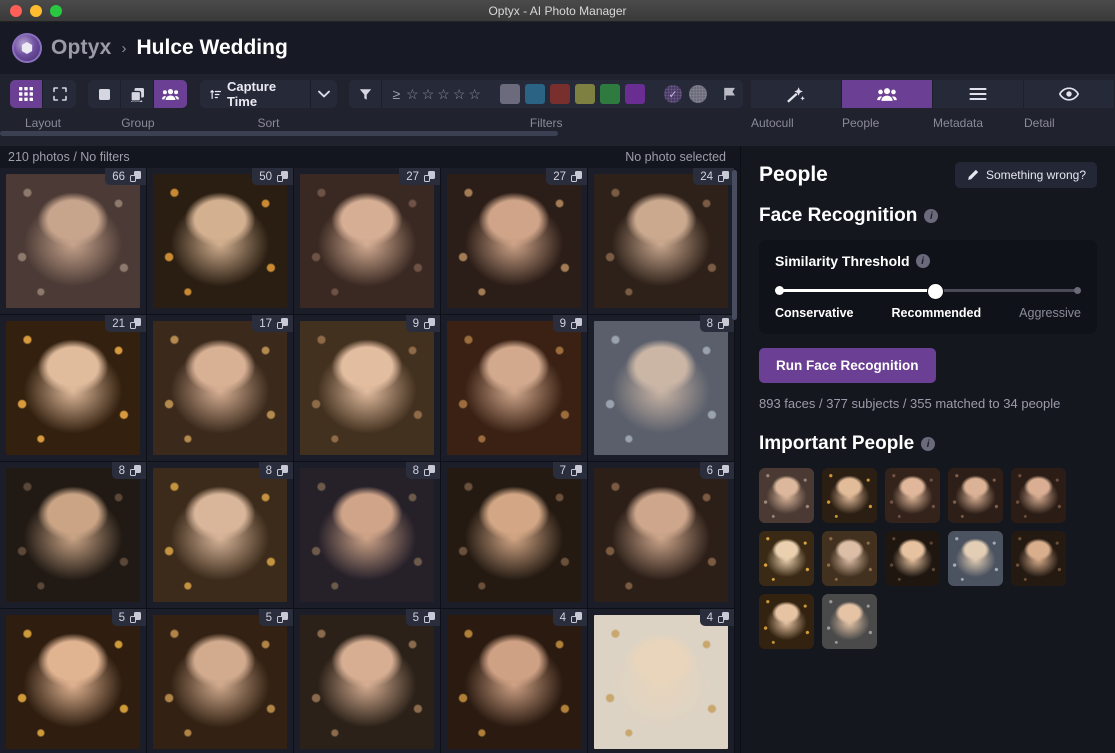 The width and height of the screenshot is (1115, 753). Describe the element at coordinates (958, 123) in the screenshot. I see `tab-label-metadata: Metadata` at that location.